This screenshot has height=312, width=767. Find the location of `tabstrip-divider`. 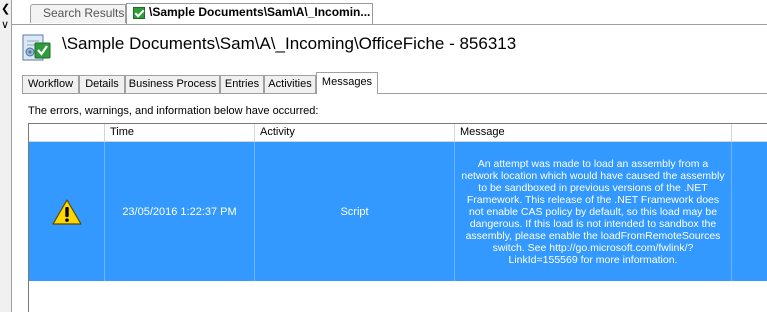

tabstrip-divider is located at coordinates (389, 24).